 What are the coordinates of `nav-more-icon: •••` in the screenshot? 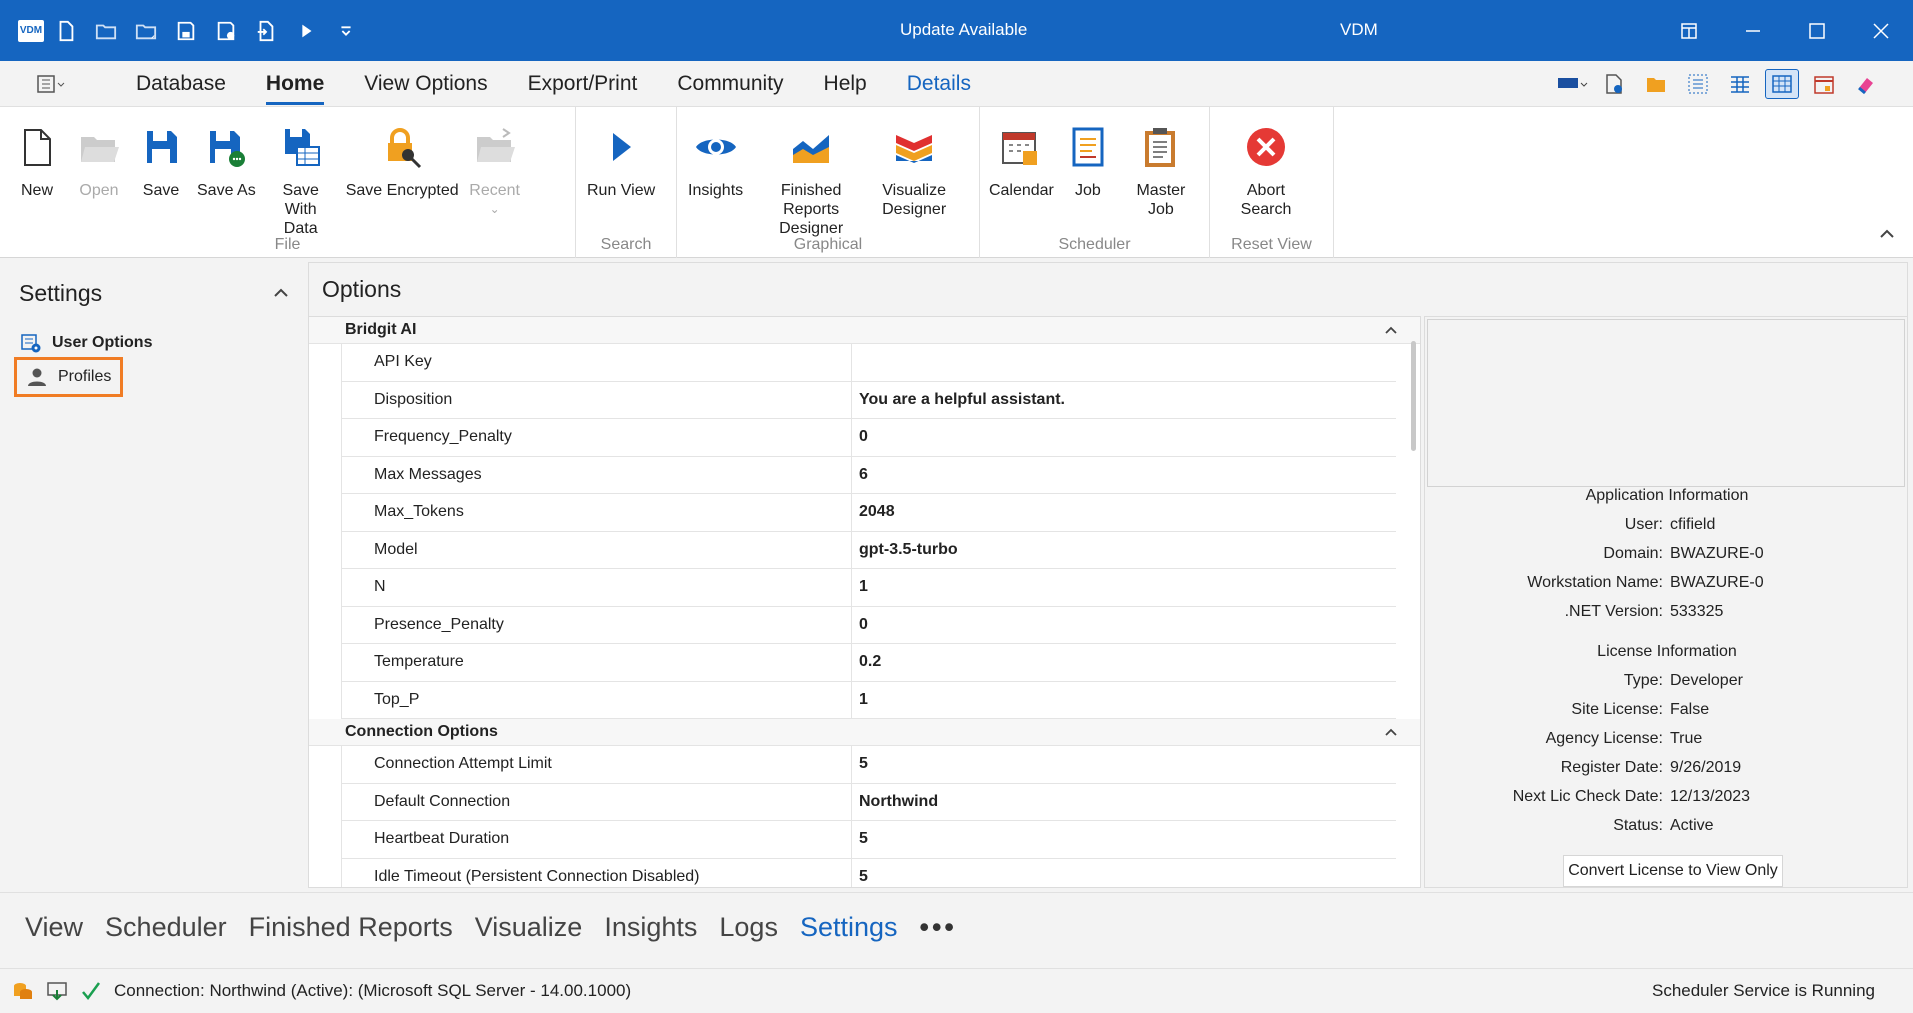 It's located at (938, 927).